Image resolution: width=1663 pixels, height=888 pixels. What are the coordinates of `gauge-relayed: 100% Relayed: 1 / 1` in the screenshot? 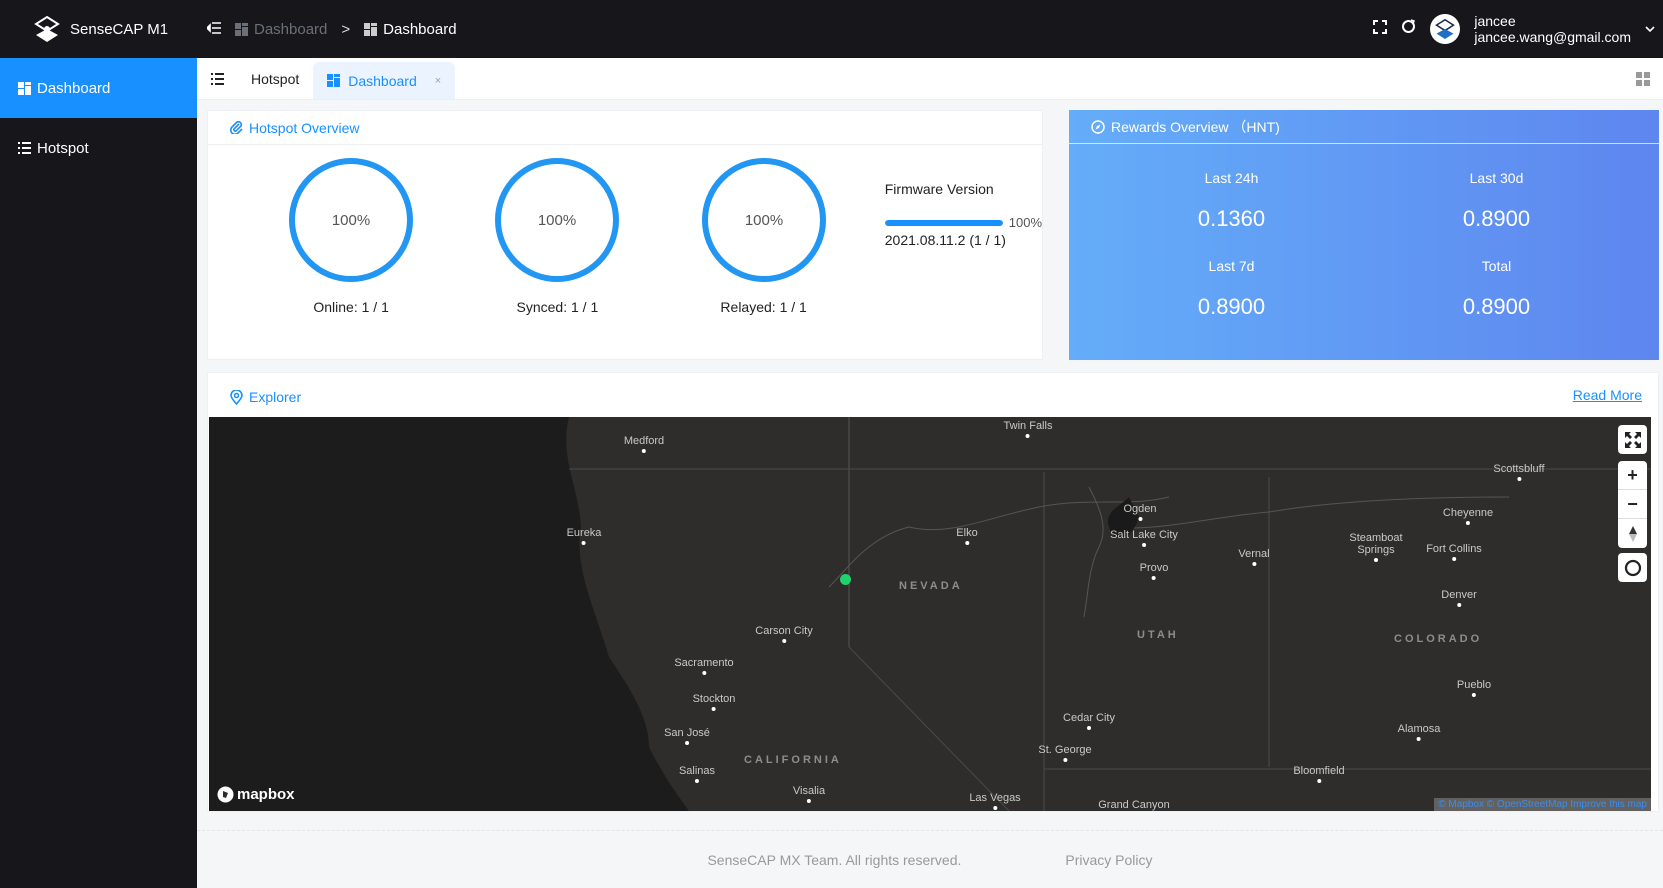 It's located at (764, 235).